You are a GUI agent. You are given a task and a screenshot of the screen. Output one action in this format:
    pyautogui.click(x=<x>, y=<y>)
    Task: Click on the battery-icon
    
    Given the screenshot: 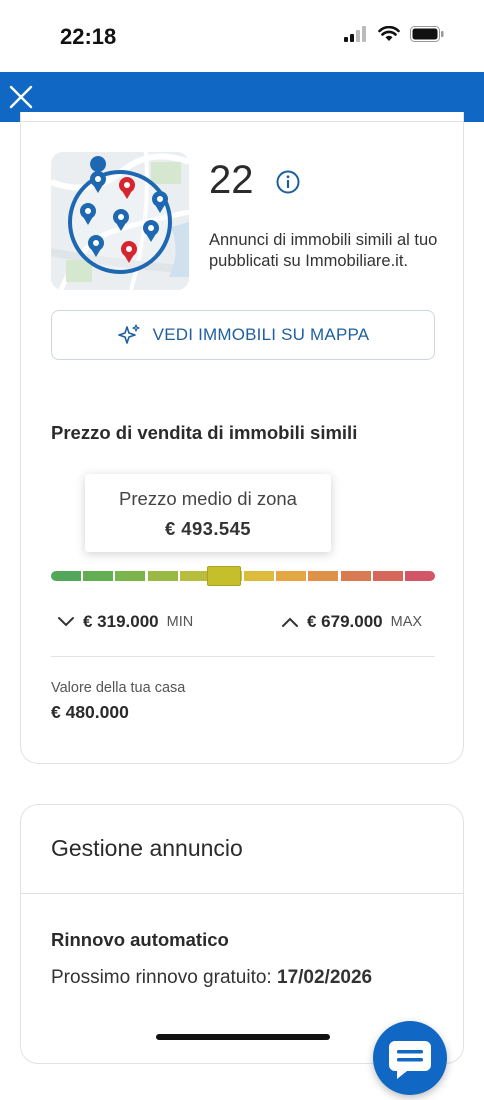 What is the action you would take?
    pyautogui.click(x=427, y=34)
    